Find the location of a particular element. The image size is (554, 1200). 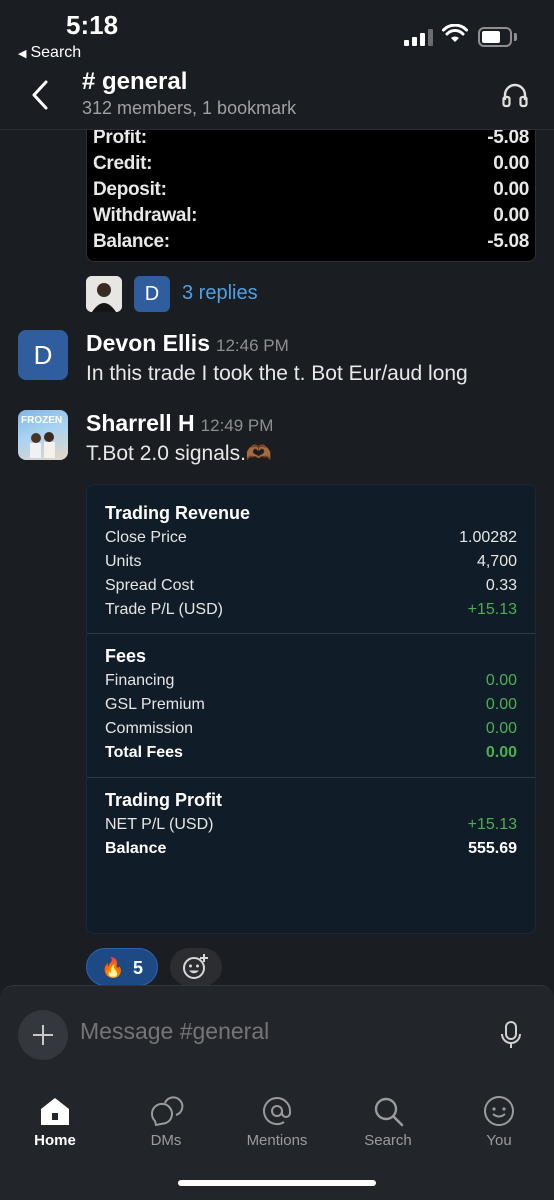

microphone-icon is located at coordinates (511, 1035).